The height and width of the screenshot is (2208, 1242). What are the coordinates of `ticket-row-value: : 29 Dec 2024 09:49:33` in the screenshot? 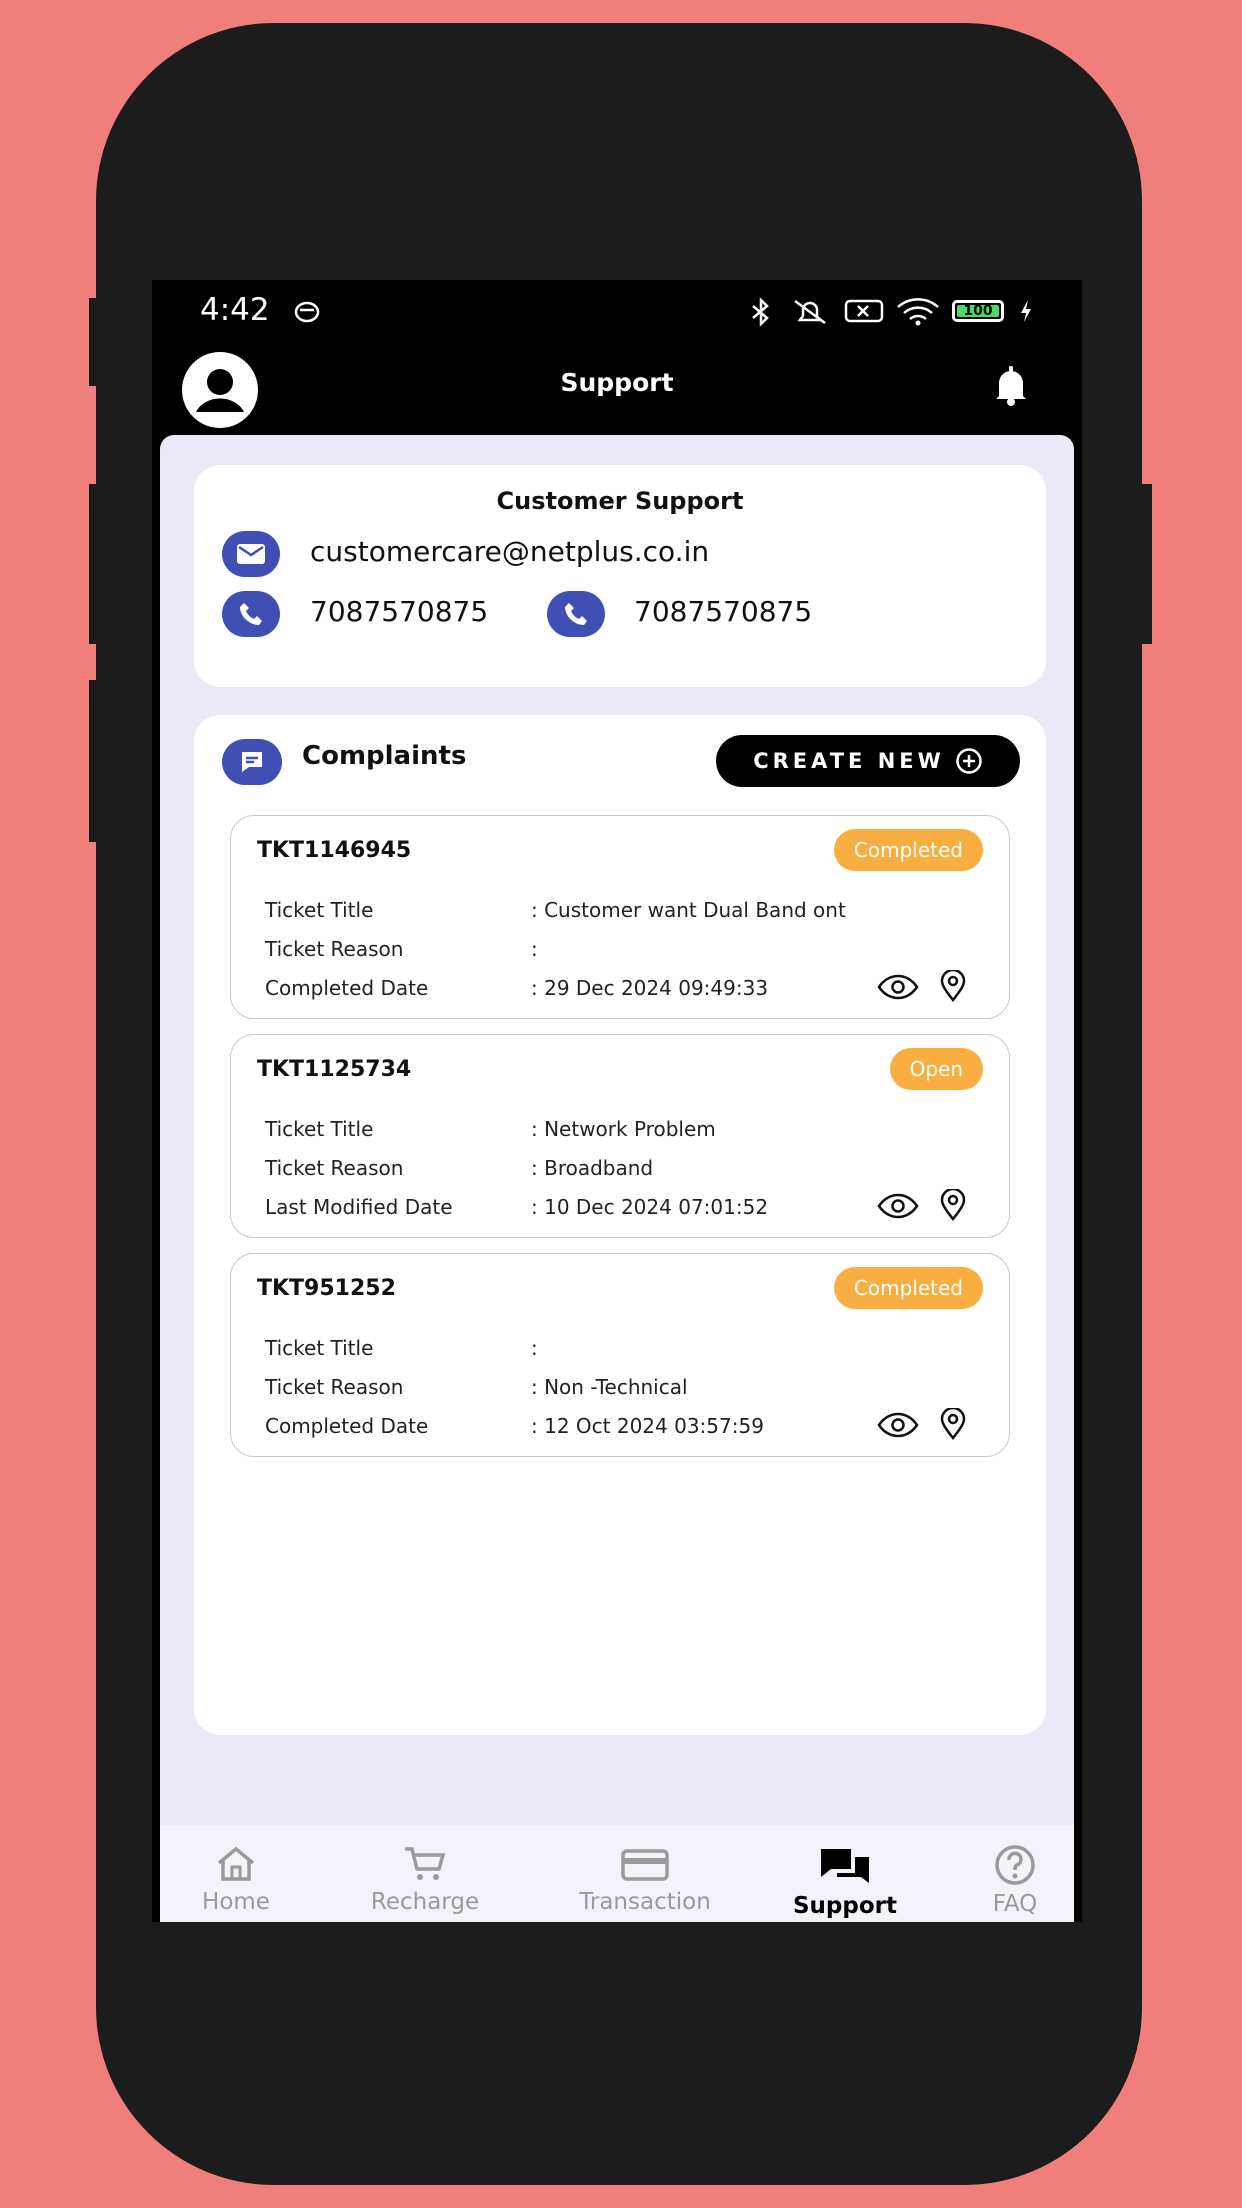 It's located at (650, 988).